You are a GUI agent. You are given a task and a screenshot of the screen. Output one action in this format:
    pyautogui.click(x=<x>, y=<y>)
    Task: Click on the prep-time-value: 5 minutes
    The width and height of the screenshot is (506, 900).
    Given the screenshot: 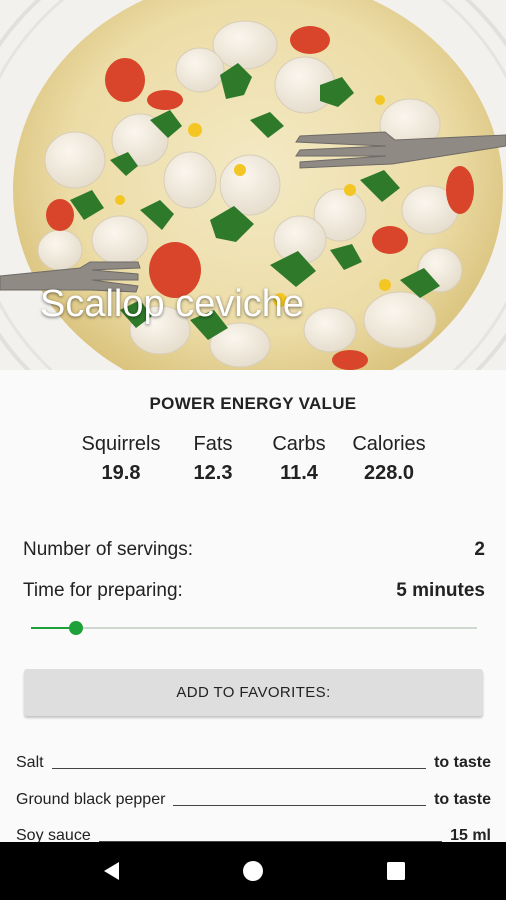 What is the action you would take?
    pyautogui.click(x=440, y=590)
    